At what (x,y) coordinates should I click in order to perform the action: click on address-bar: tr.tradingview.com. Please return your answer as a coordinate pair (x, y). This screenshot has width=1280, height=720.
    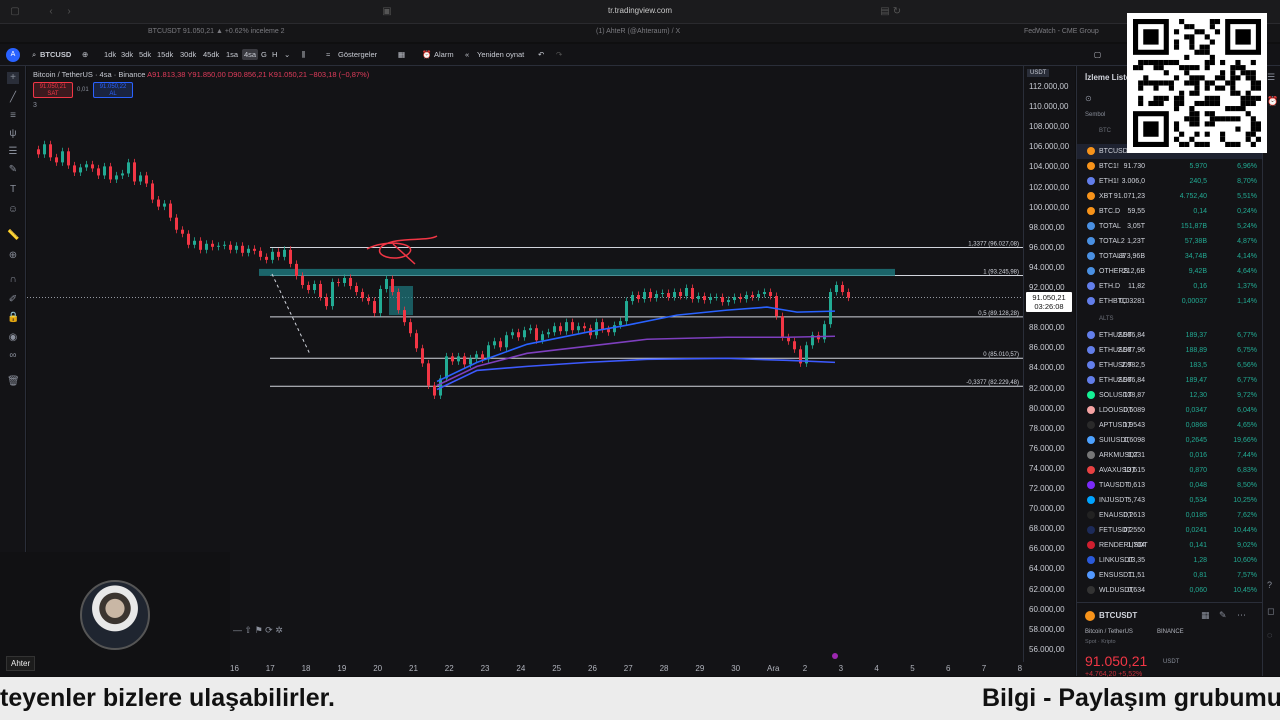
    Looking at the image, I should click on (640, 10).